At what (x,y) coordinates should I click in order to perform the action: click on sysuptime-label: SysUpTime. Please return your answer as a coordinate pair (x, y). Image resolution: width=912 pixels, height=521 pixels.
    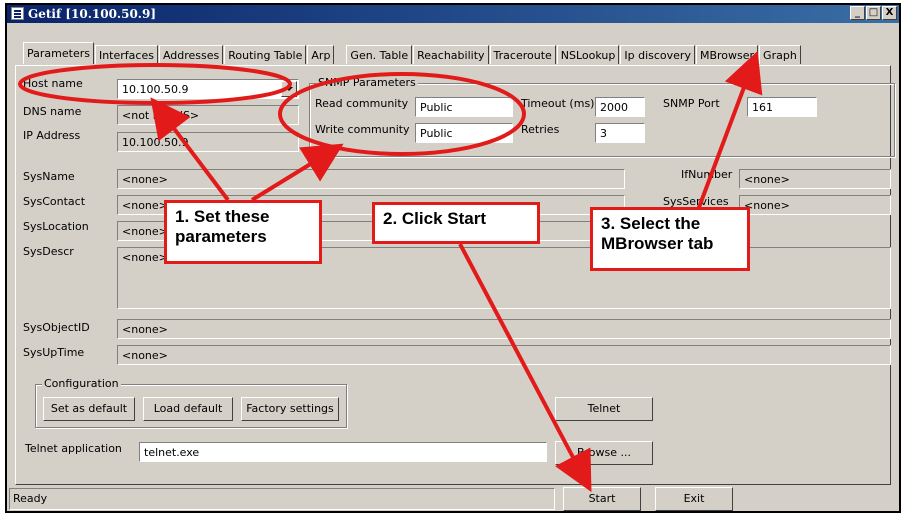
    Looking at the image, I should click on (54, 352).